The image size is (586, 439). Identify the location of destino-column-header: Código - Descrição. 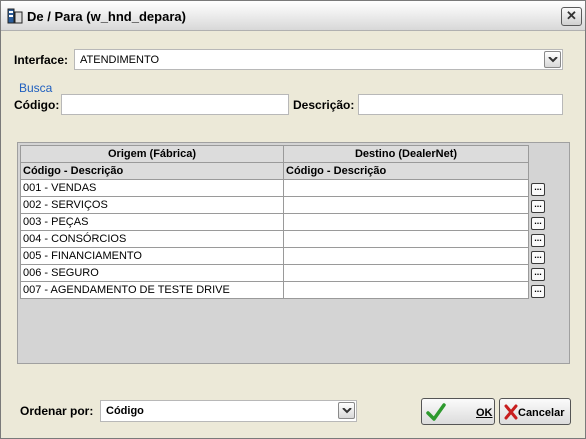
(406, 171).